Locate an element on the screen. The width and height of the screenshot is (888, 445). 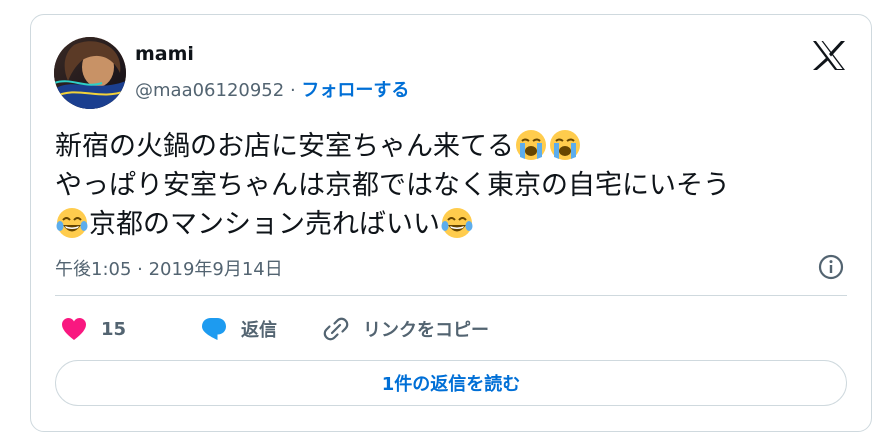
info-icon is located at coordinates (831, 267).